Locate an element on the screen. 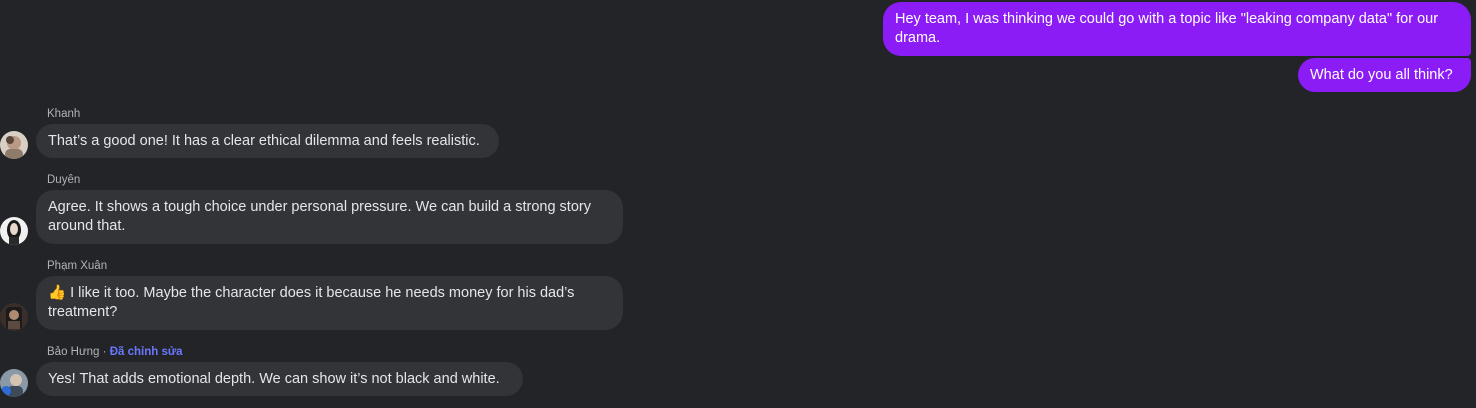 The width and height of the screenshot is (1476, 408). outgoing-message-text: What do you all think? is located at coordinates (1381, 75).